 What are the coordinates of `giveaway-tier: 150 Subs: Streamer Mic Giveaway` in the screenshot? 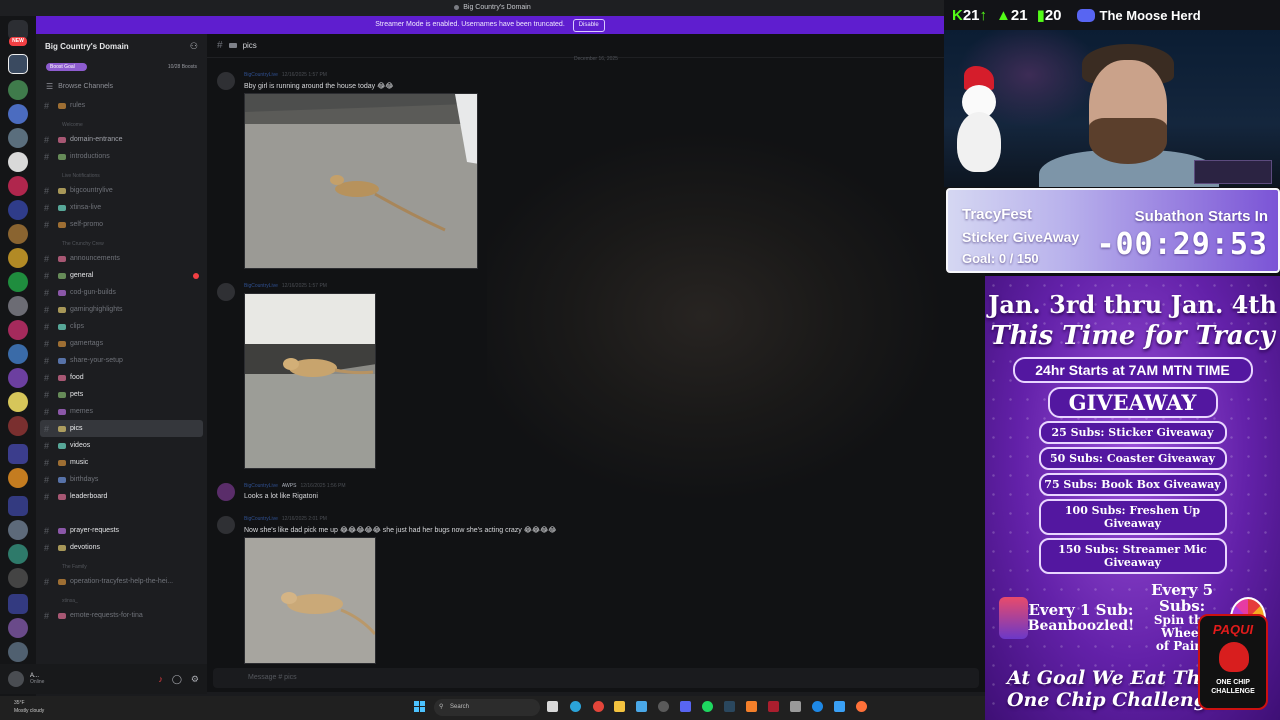 It's located at (1132, 556).